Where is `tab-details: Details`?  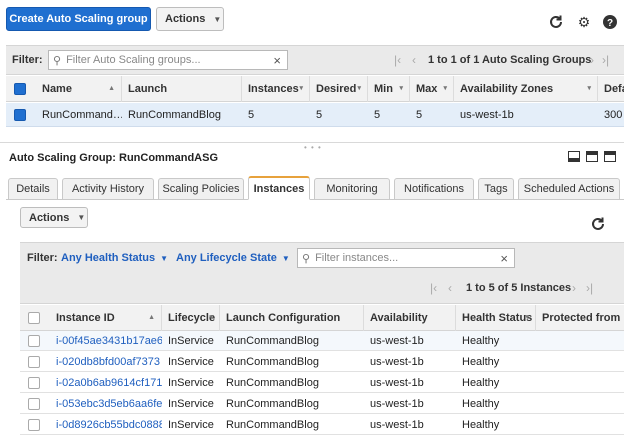
tab-details: Details is located at coordinates (33, 189).